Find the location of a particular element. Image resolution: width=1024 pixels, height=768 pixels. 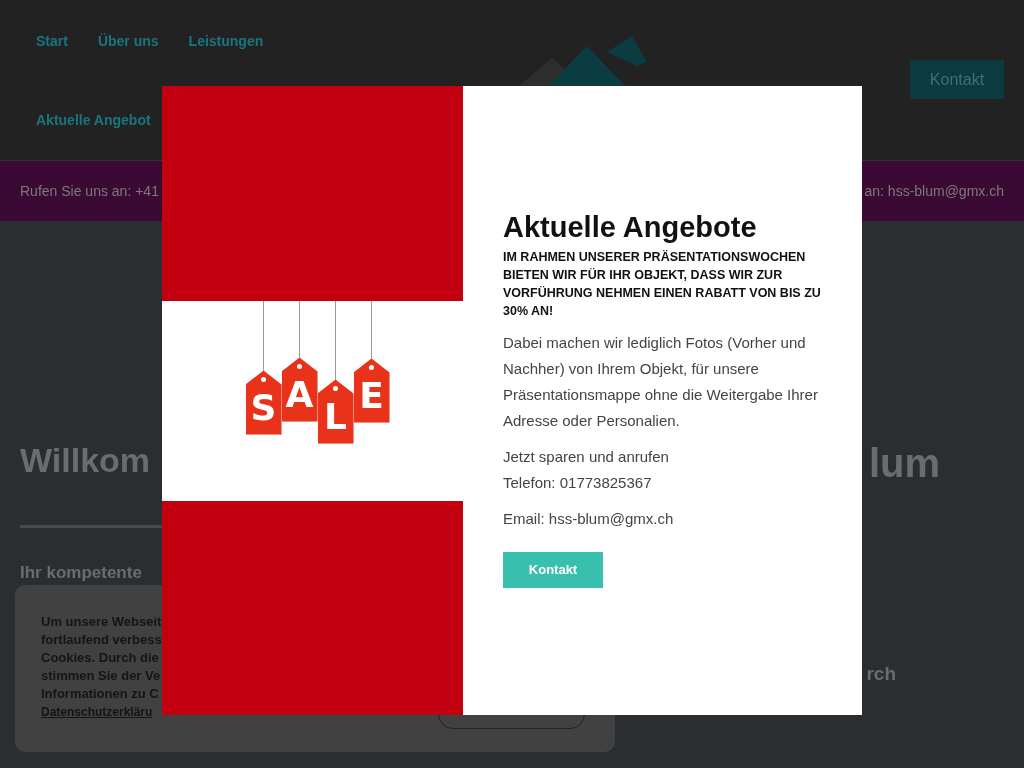

email-text: an: hss-blum@gmx.ch is located at coordinates (934, 191).